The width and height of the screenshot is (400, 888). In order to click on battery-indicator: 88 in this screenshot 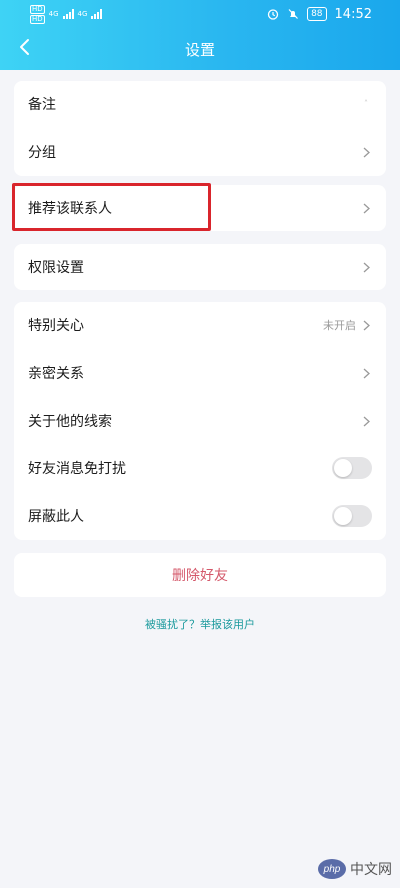, I will do `click(317, 14)`.